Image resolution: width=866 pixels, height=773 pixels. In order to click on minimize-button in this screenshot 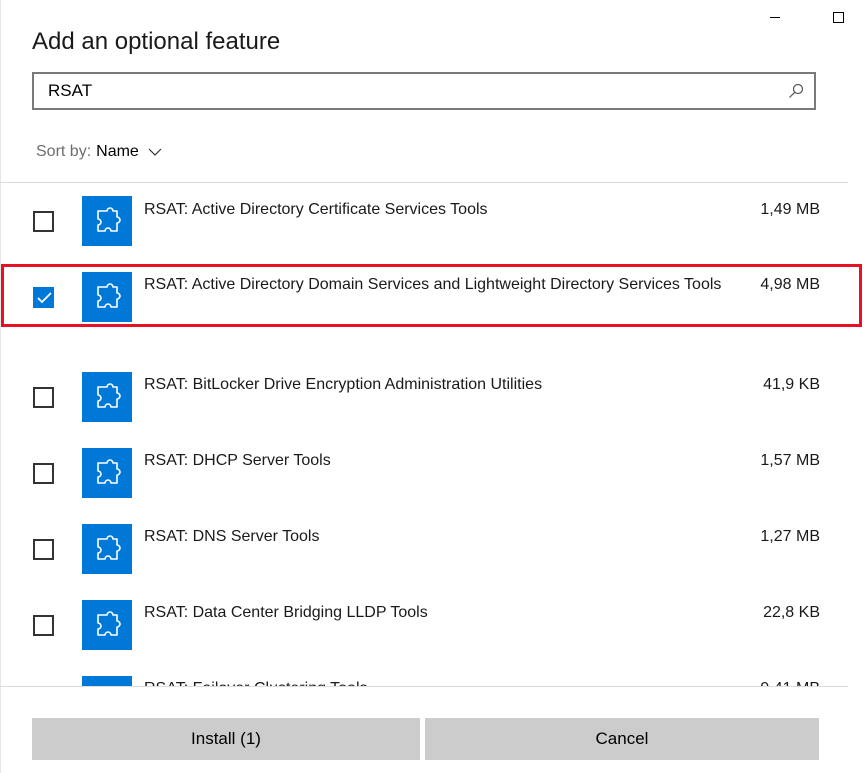, I will do `click(775, 17)`.